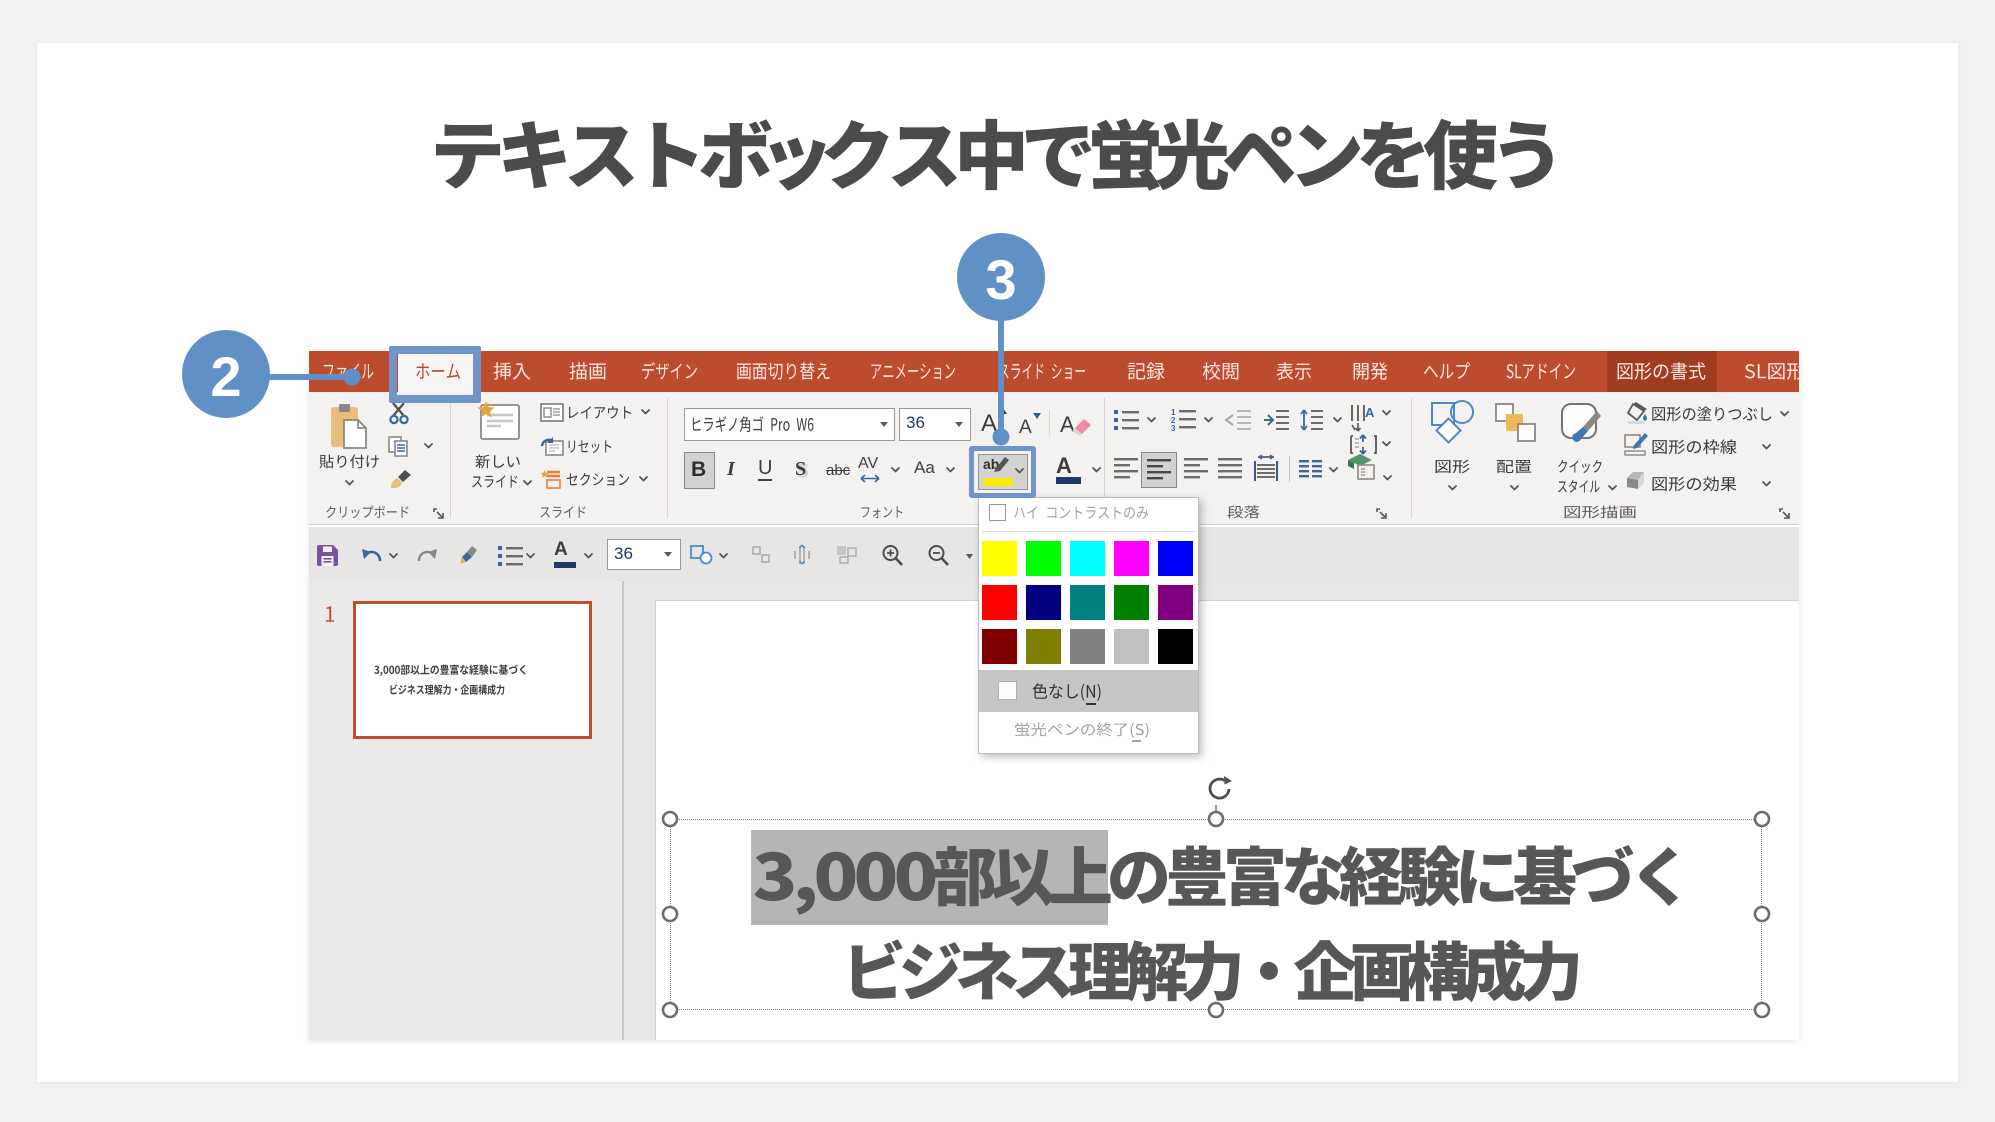 The width and height of the screenshot is (1995, 1122). What do you see at coordinates (1370, 412) in the screenshot?
I see `svg-text: A` at bounding box center [1370, 412].